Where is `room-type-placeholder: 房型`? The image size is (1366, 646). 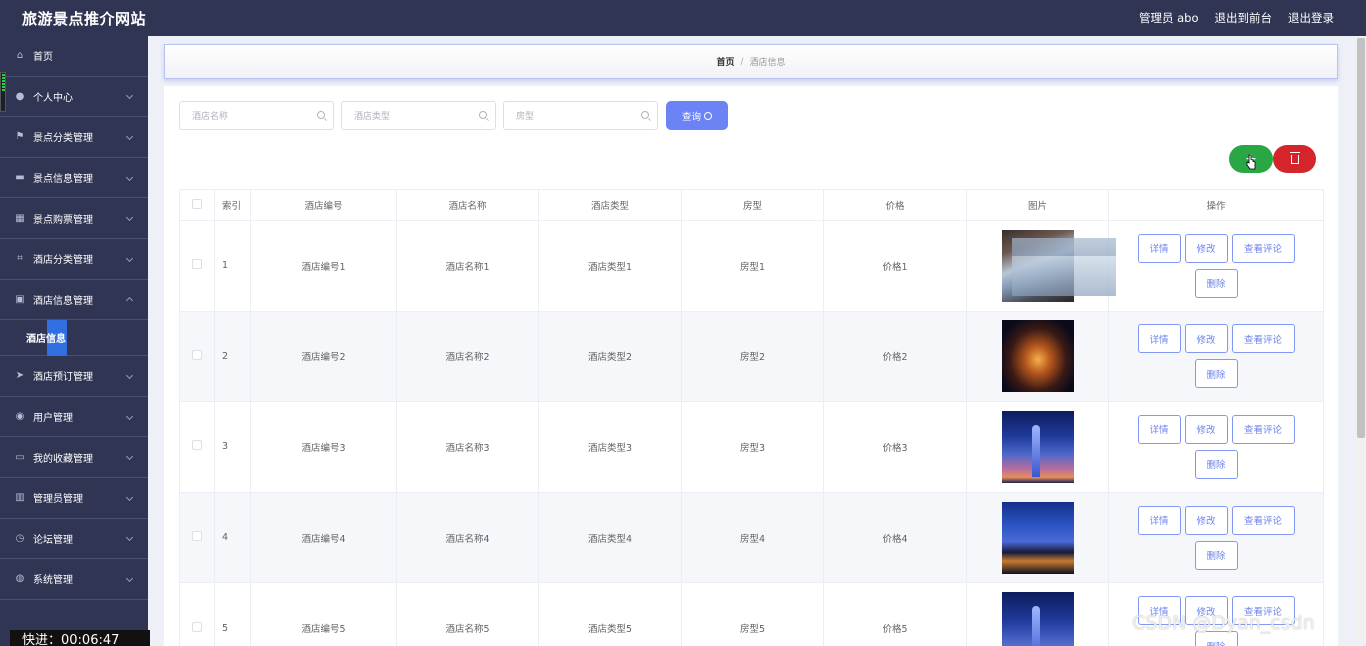 room-type-placeholder: 房型 is located at coordinates (525, 117).